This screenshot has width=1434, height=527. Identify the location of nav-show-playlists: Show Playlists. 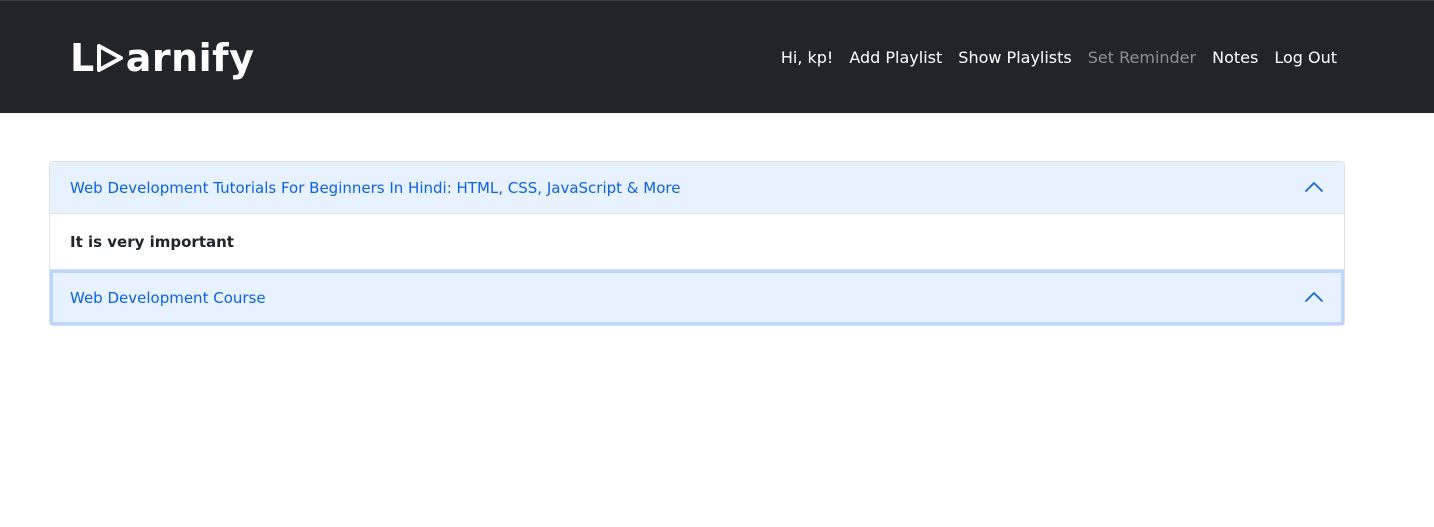
(1014, 58).